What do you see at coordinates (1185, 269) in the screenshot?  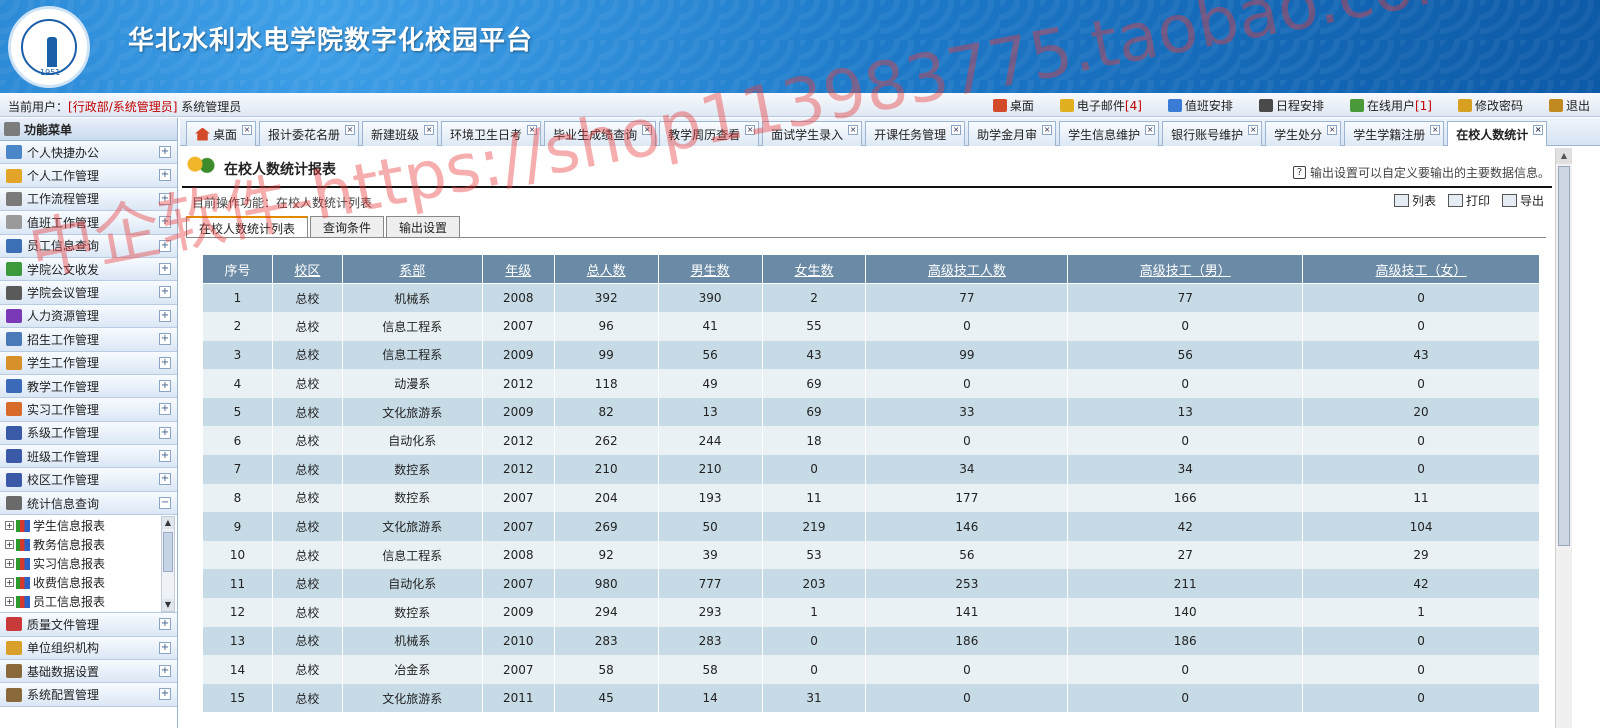 I see `column-header: 高级技工（男）` at bounding box center [1185, 269].